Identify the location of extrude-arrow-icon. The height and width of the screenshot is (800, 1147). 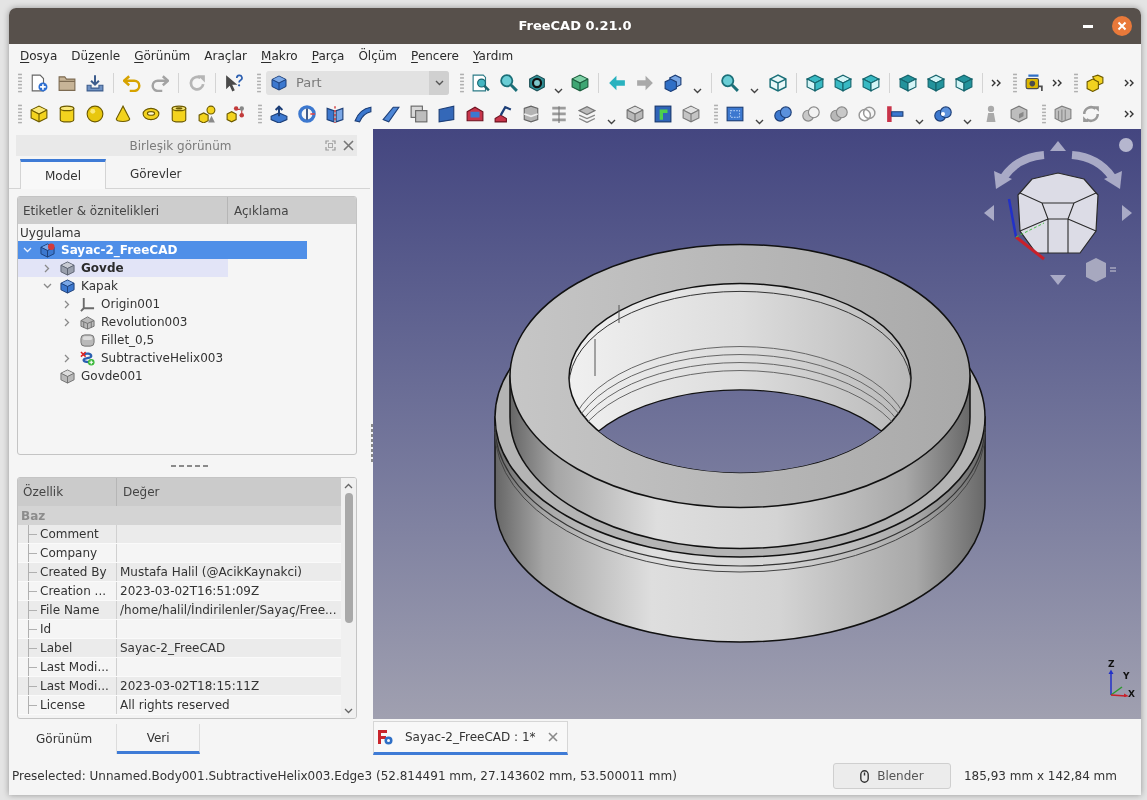
(279, 113).